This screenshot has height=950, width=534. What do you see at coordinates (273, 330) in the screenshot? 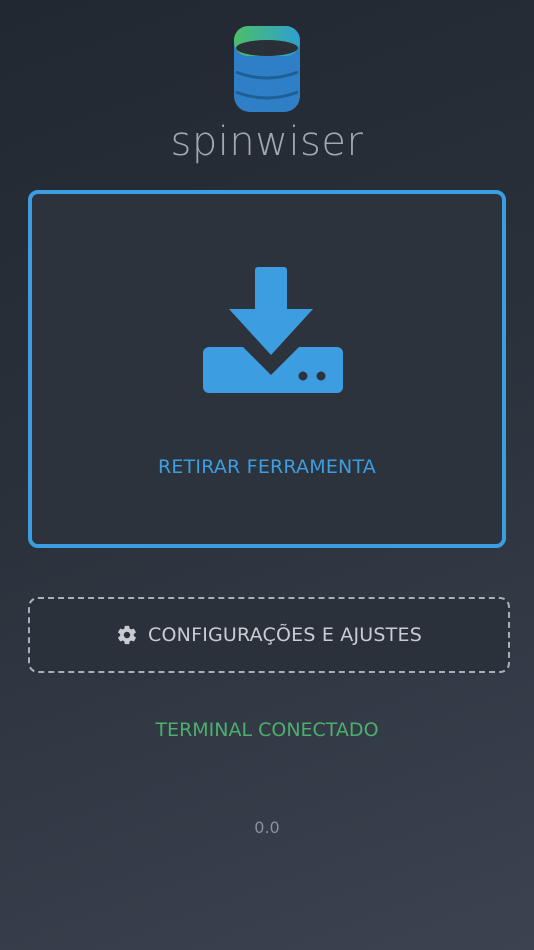
I see `download-to-drive-icon` at bounding box center [273, 330].